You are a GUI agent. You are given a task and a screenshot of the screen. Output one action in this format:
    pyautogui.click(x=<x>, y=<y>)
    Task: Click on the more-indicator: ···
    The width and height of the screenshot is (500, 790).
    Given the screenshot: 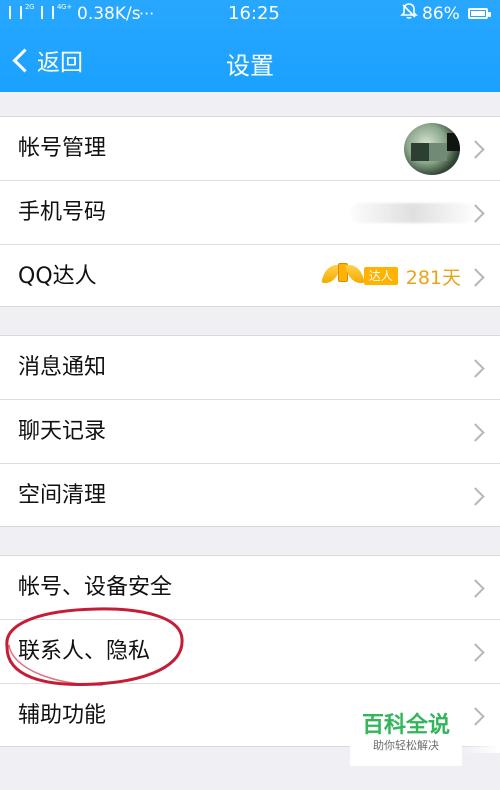 What is the action you would take?
    pyautogui.click(x=147, y=13)
    